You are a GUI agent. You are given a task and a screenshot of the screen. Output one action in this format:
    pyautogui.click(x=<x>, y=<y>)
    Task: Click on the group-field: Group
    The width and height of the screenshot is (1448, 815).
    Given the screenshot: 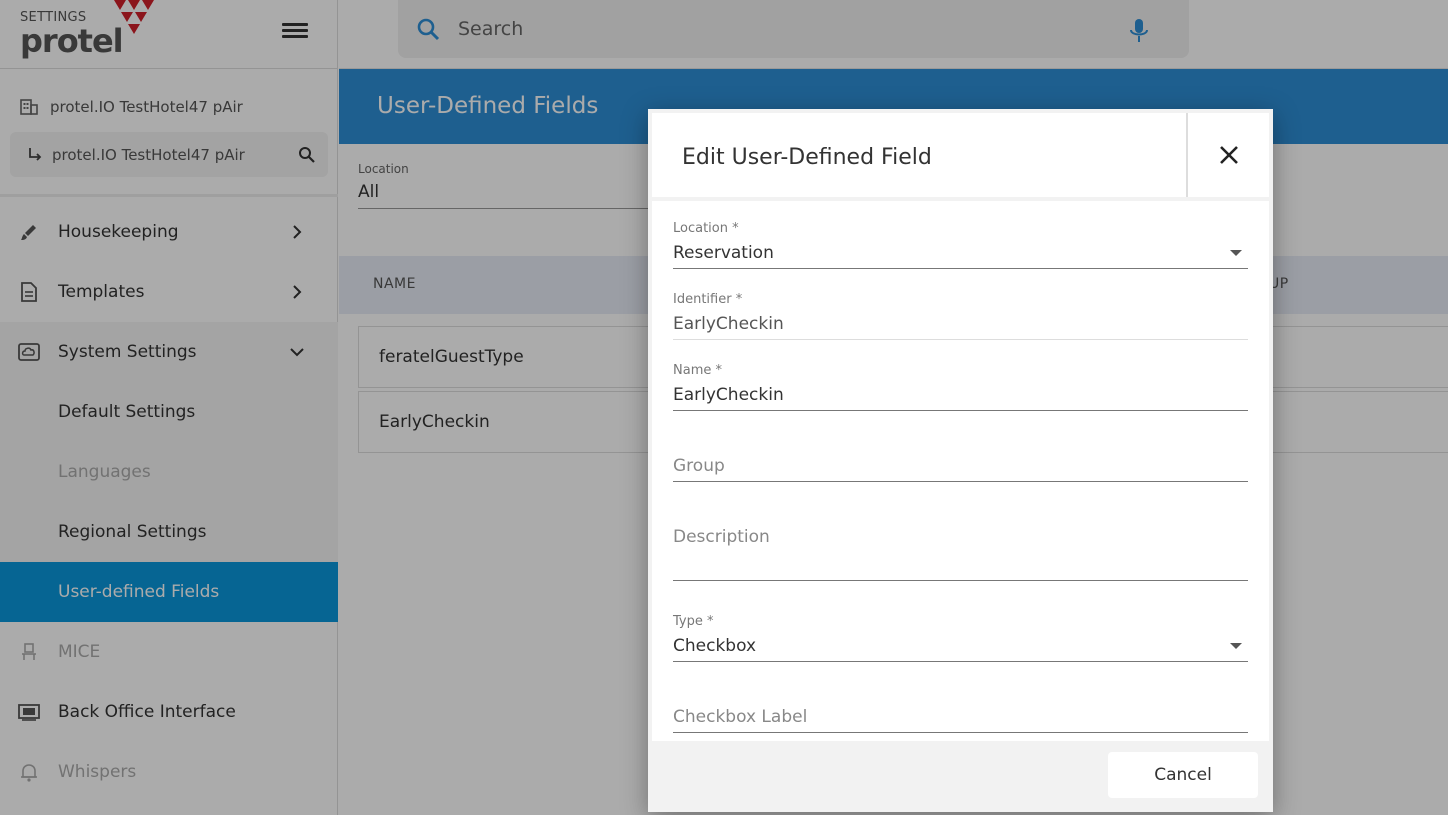 What is the action you would take?
    pyautogui.click(x=960, y=458)
    